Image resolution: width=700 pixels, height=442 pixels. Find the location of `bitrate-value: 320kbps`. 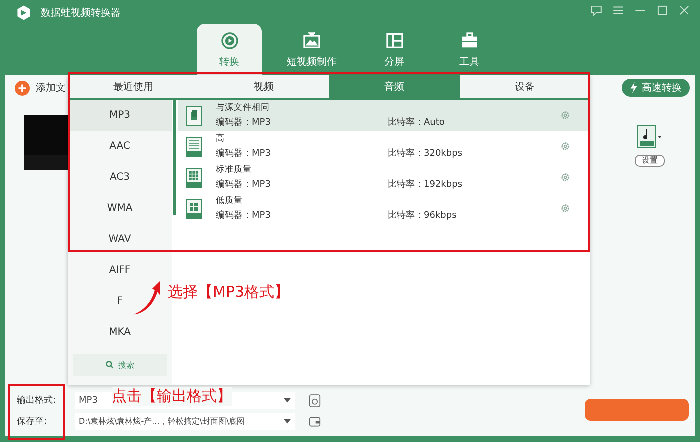

bitrate-value: 320kbps is located at coordinates (444, 154).